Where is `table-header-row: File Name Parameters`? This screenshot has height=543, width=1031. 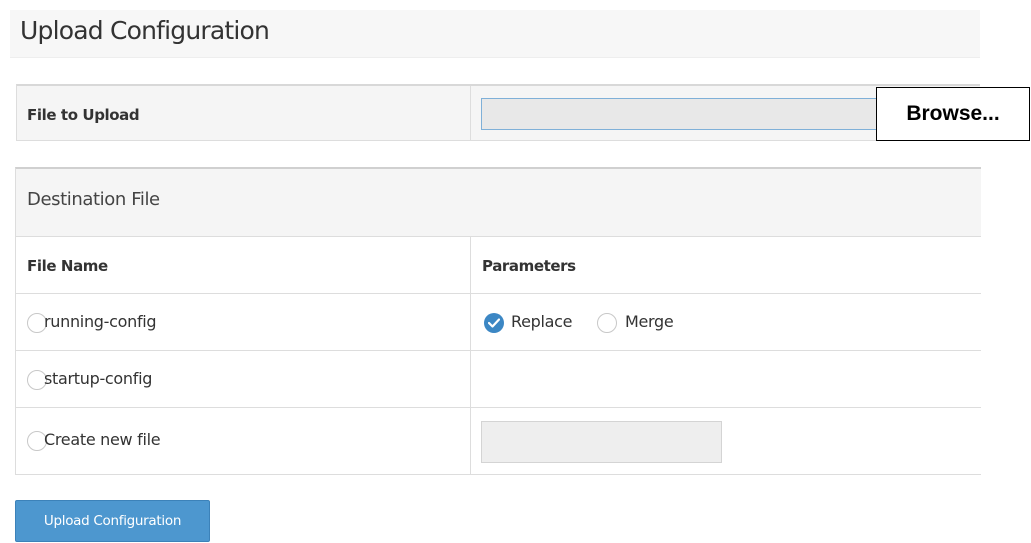
table-header-row: File Name Parameters is located at coordinates (498, 265).